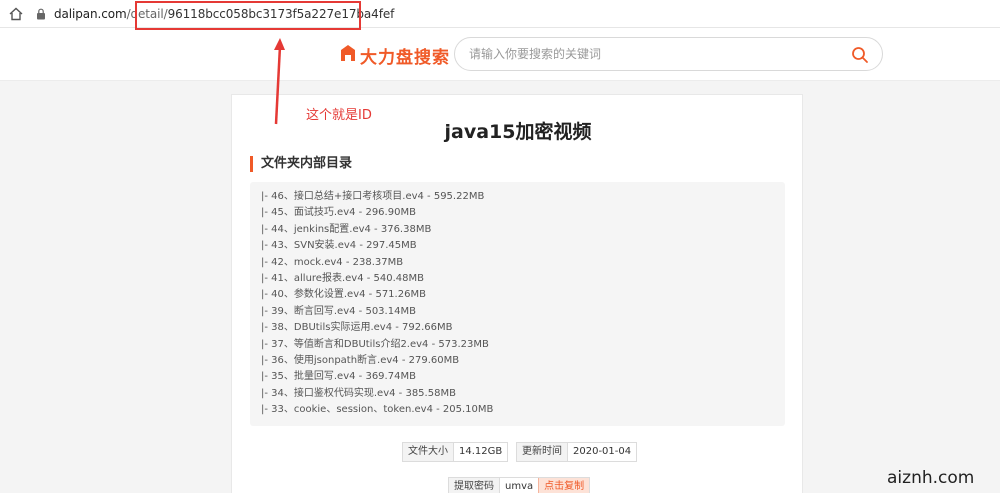 This screenshot has height=493, width=1000. I want to click on search-icon, so click(860, 55).